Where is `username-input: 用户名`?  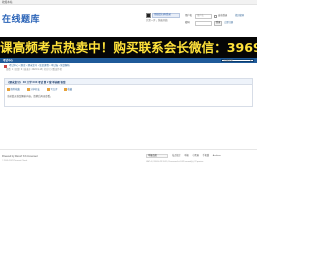 username-input: 用户名 is located at coordinates (203, 16).